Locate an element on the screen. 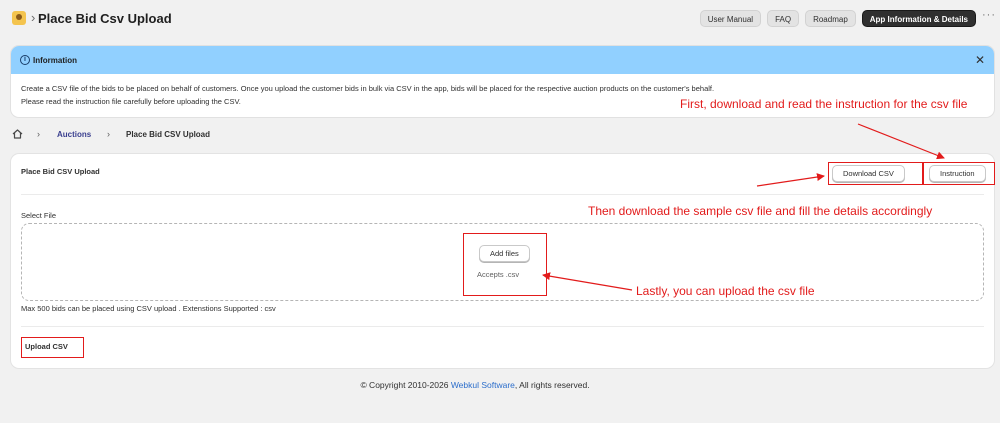 The width and height of the screenshot is (1000, 423). app-information-button: App Information & Details is located at coordinates (918, 18).